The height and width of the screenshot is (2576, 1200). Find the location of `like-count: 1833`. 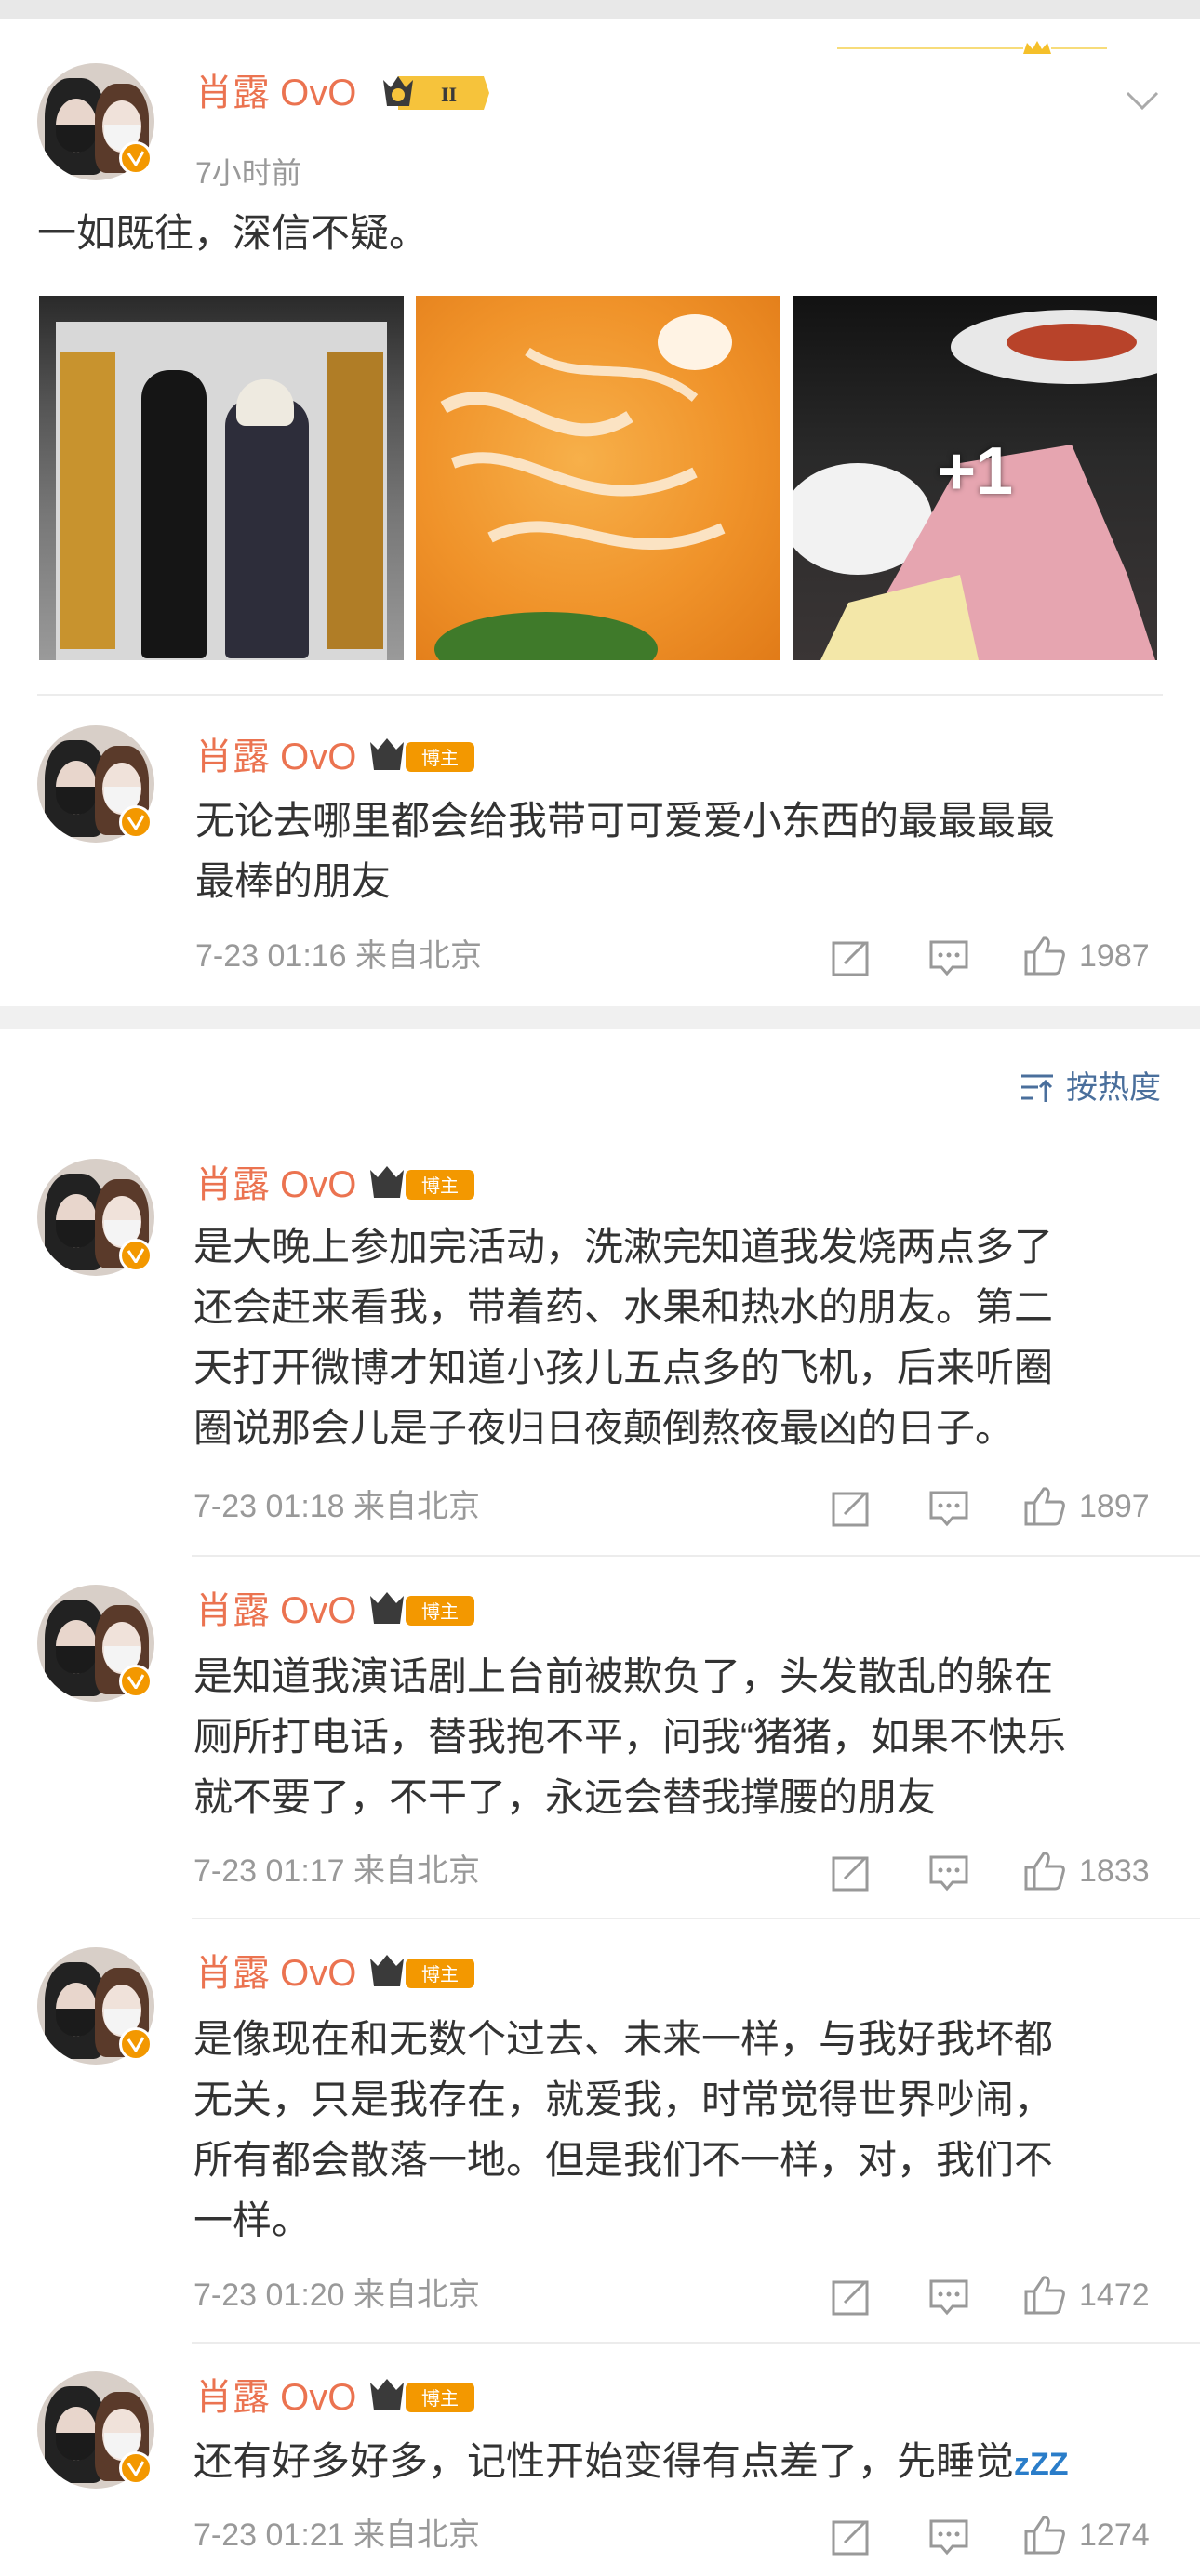

like-count: 1833 is located at coordinates (1114, 1871).